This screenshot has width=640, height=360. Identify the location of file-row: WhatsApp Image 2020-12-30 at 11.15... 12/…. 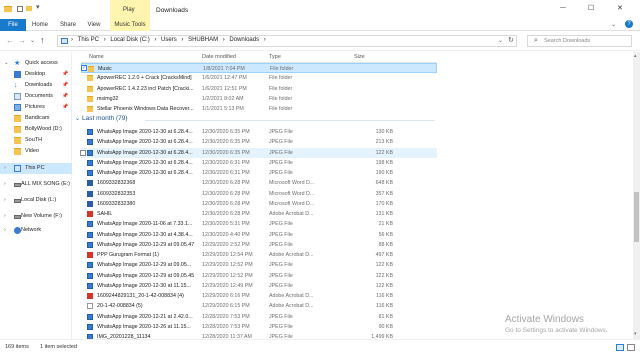
(259, 286).